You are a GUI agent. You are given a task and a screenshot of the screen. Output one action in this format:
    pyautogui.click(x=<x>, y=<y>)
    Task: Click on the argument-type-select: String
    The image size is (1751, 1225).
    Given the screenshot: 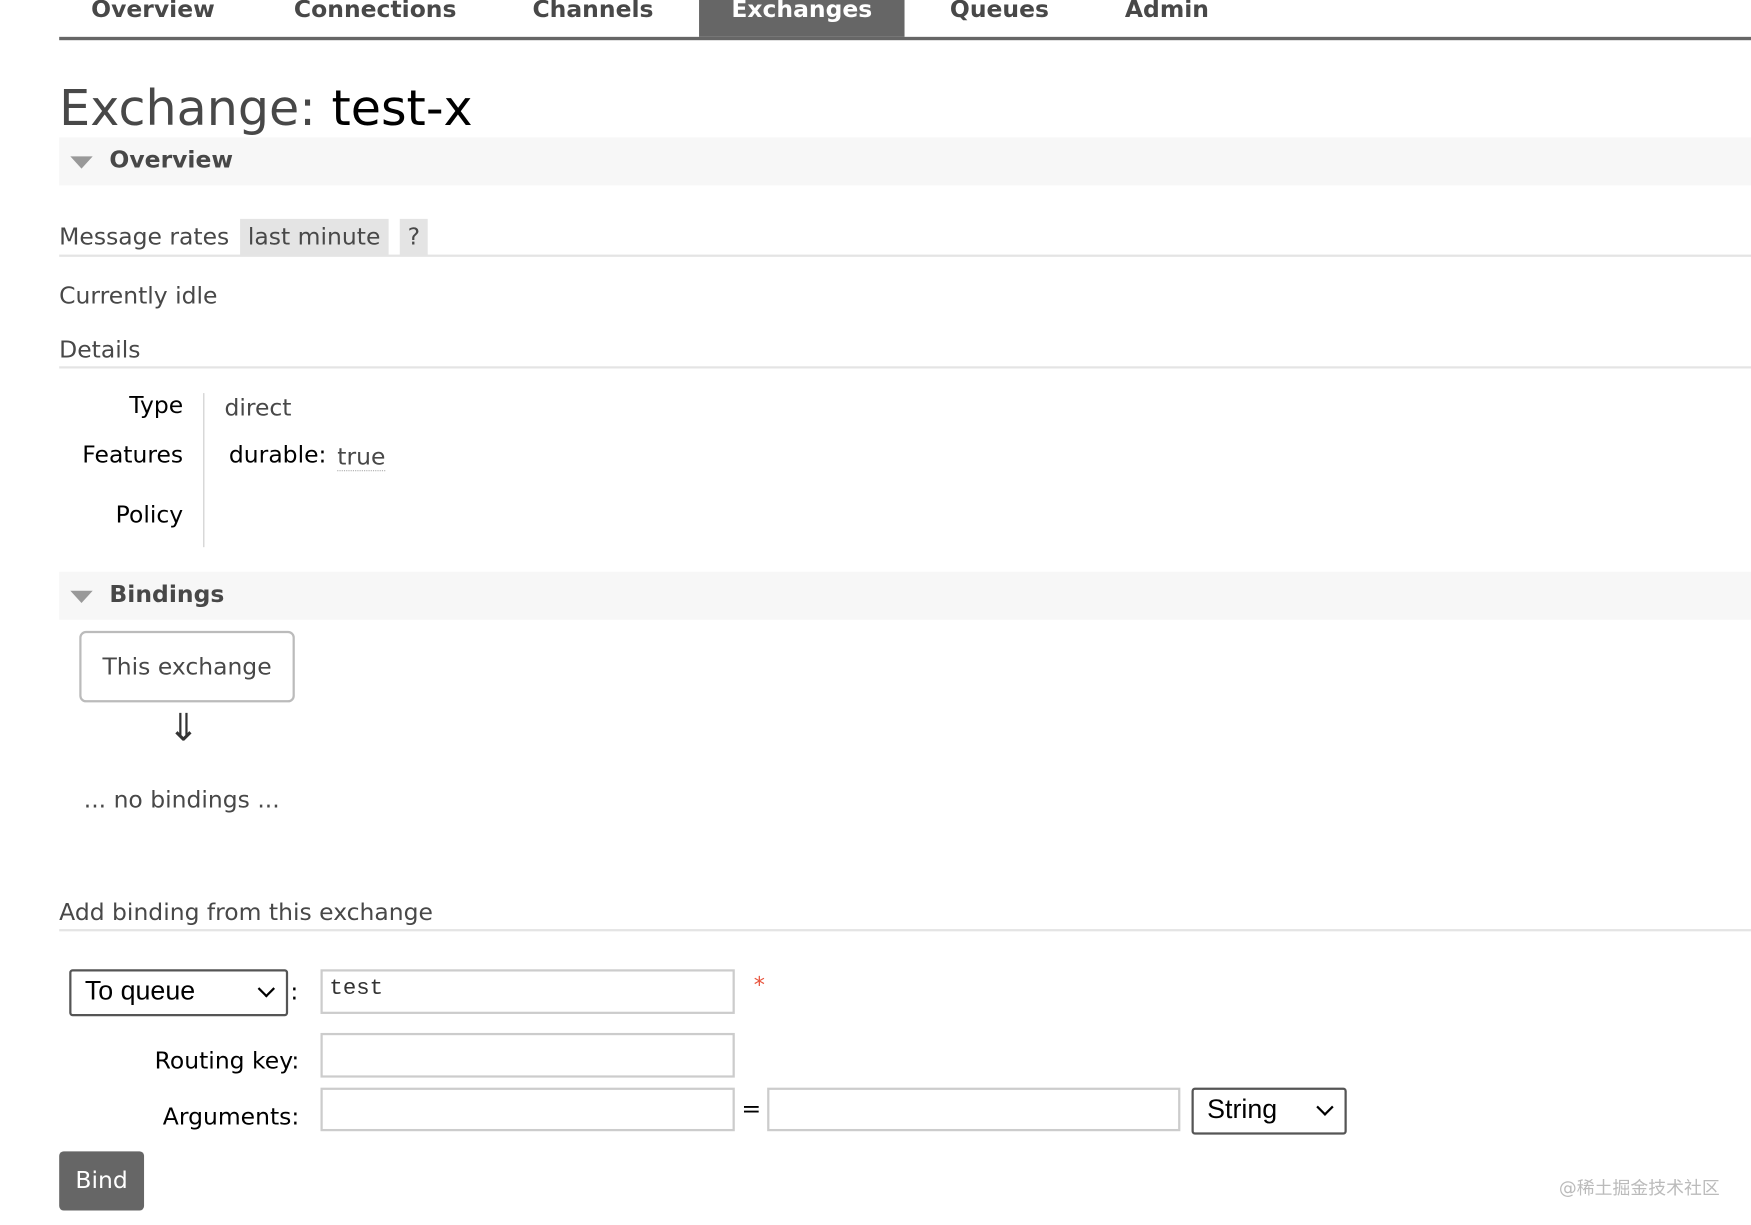 What is the action you would take?
    pyautogui.click(x=1269, y=1111)
    